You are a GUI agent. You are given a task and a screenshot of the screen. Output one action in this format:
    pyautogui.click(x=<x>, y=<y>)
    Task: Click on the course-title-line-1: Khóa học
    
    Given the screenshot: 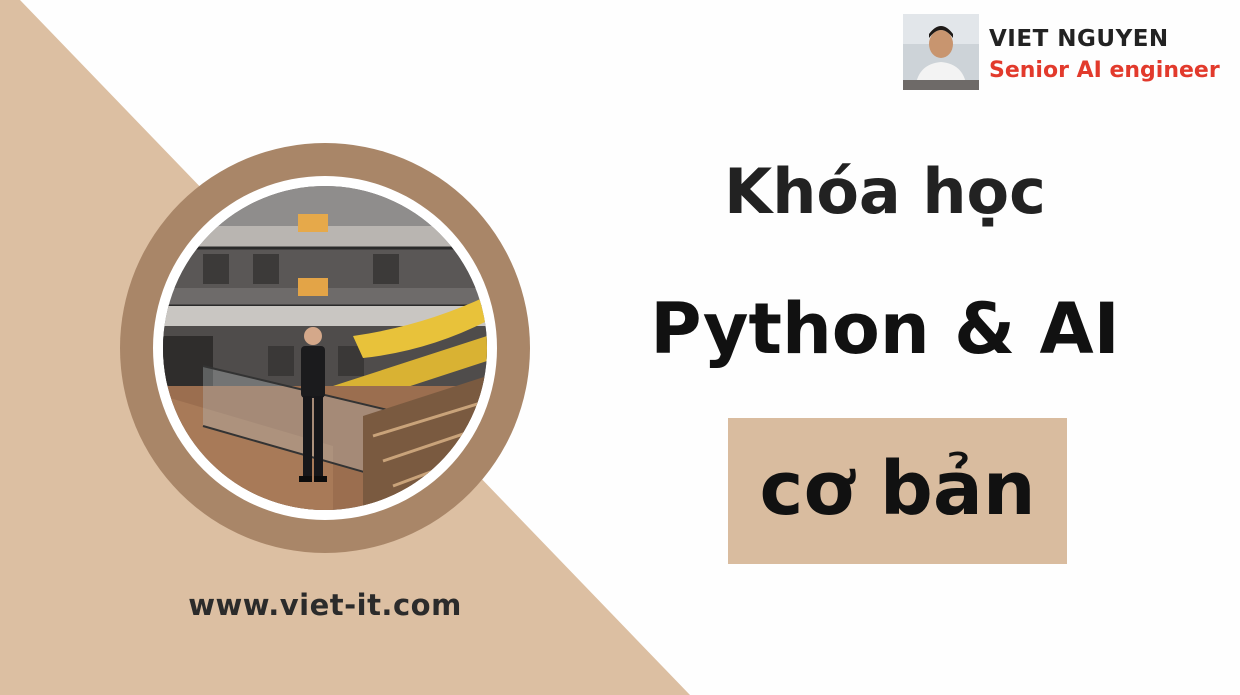 What is the action you would take?
    pyautogui.click(x=885, y=191)
    